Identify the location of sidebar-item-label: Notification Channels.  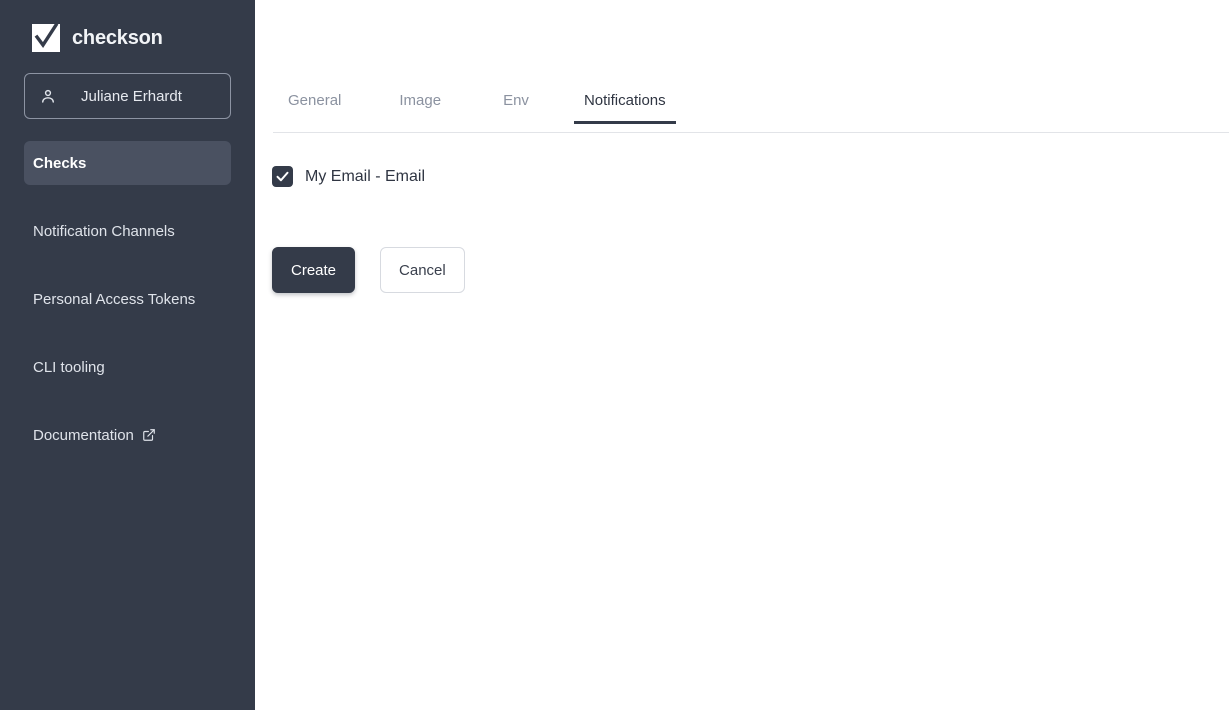
(104, 231).